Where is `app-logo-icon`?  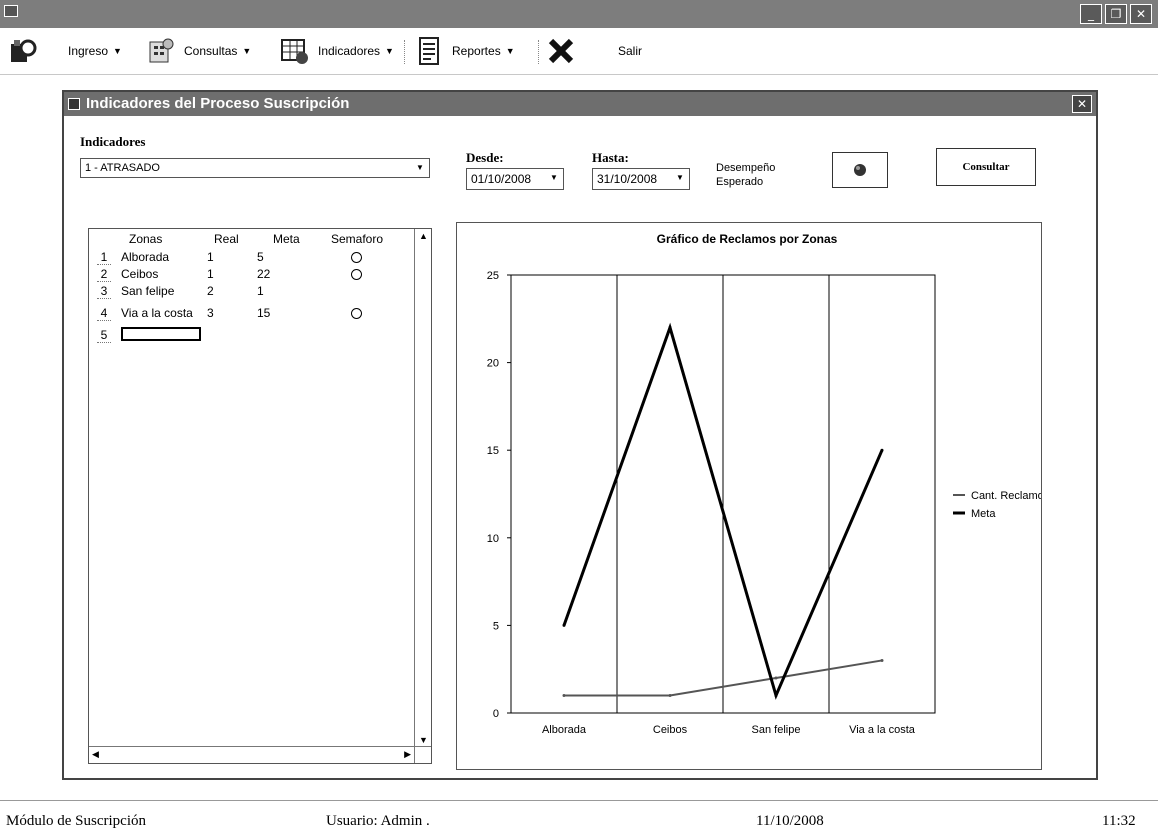 app-logo-icon is located at coordinates (24, 50).